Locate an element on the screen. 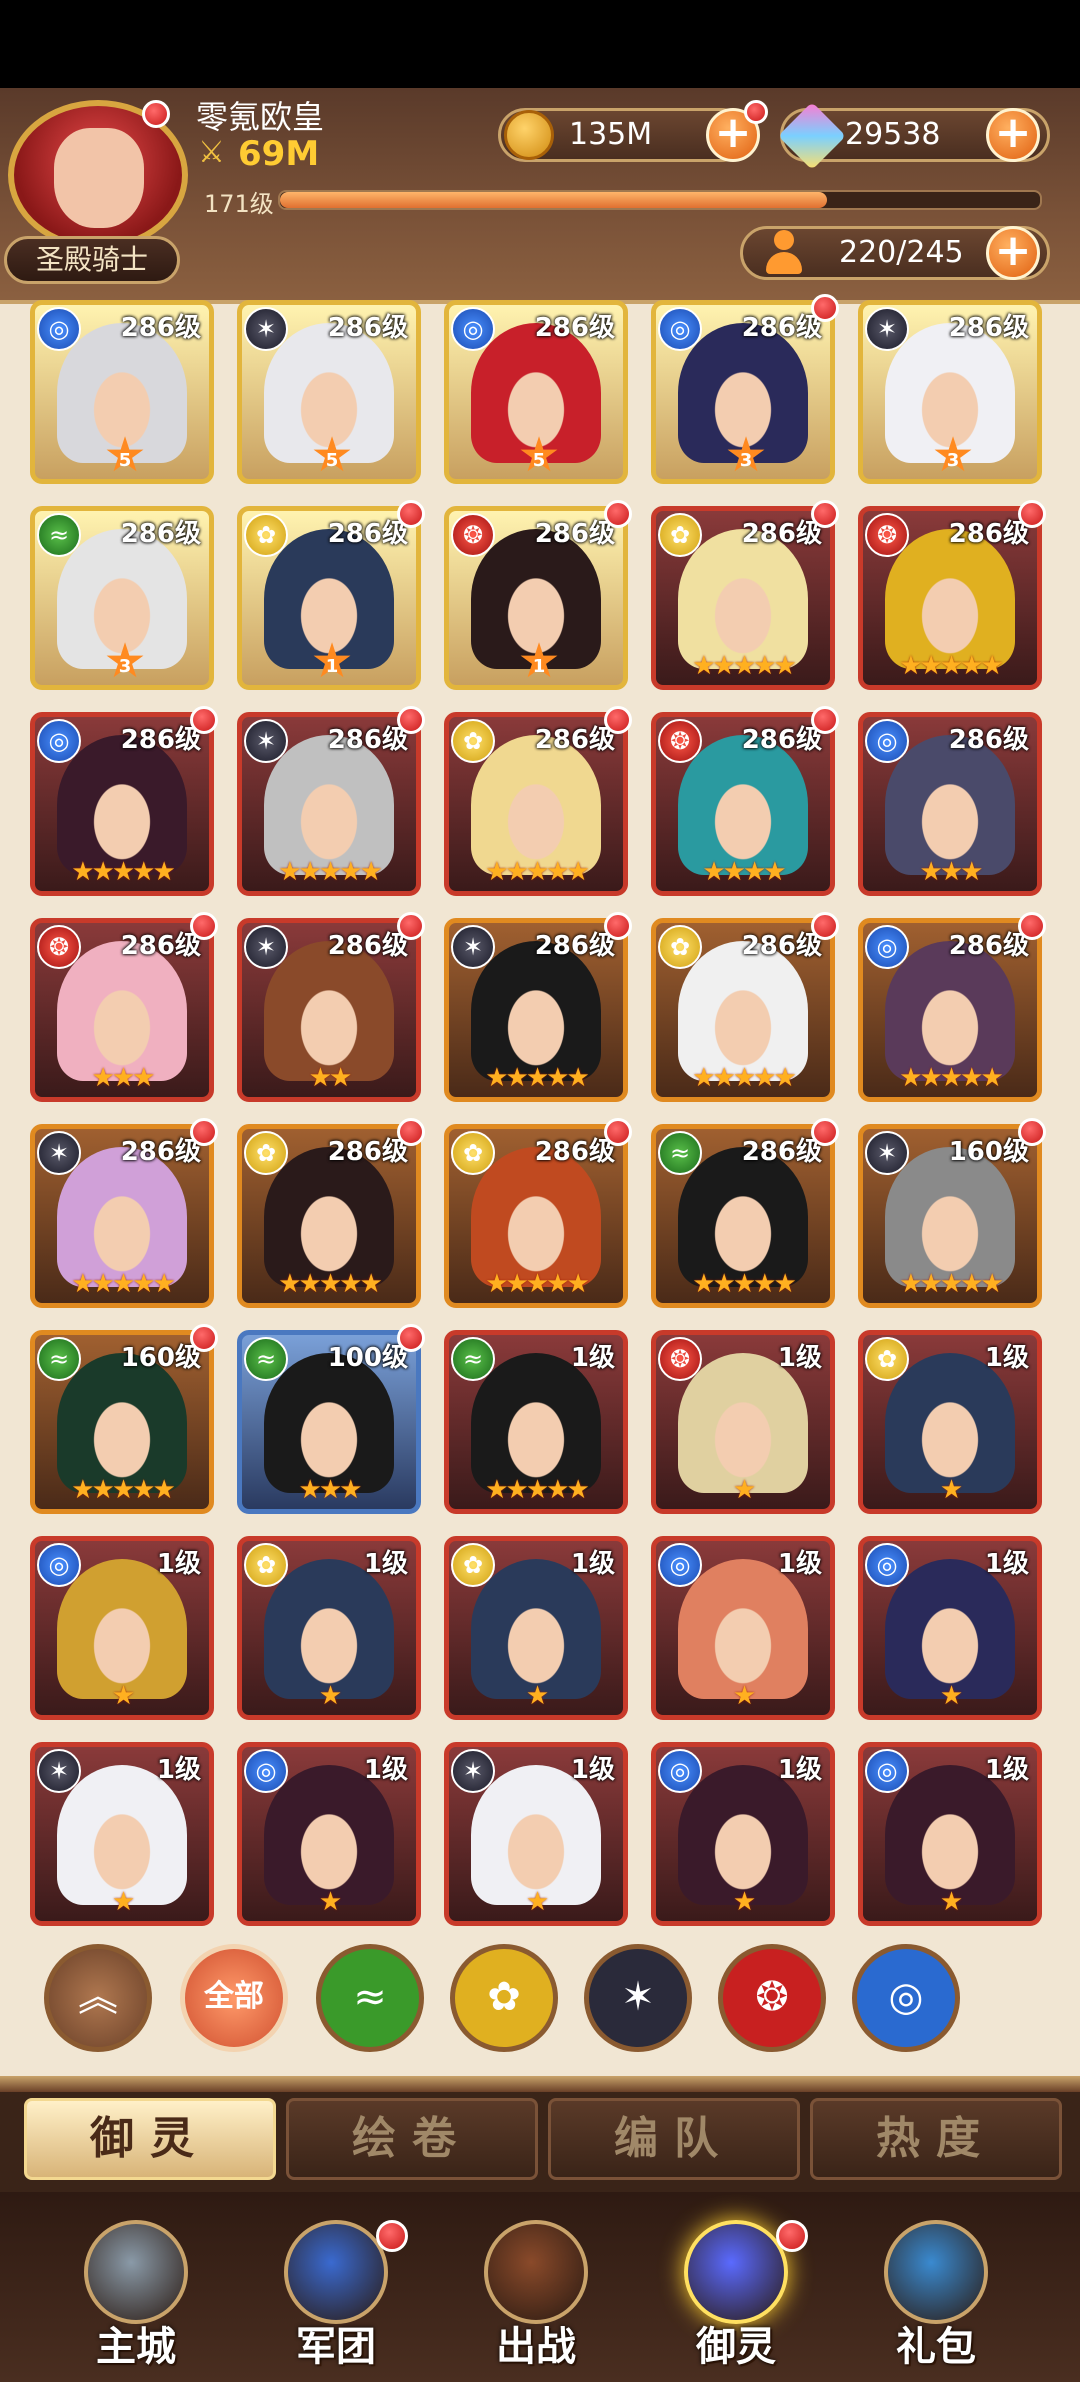  star-rank-badge: ★ 5 is located at coordinates (332, 455).